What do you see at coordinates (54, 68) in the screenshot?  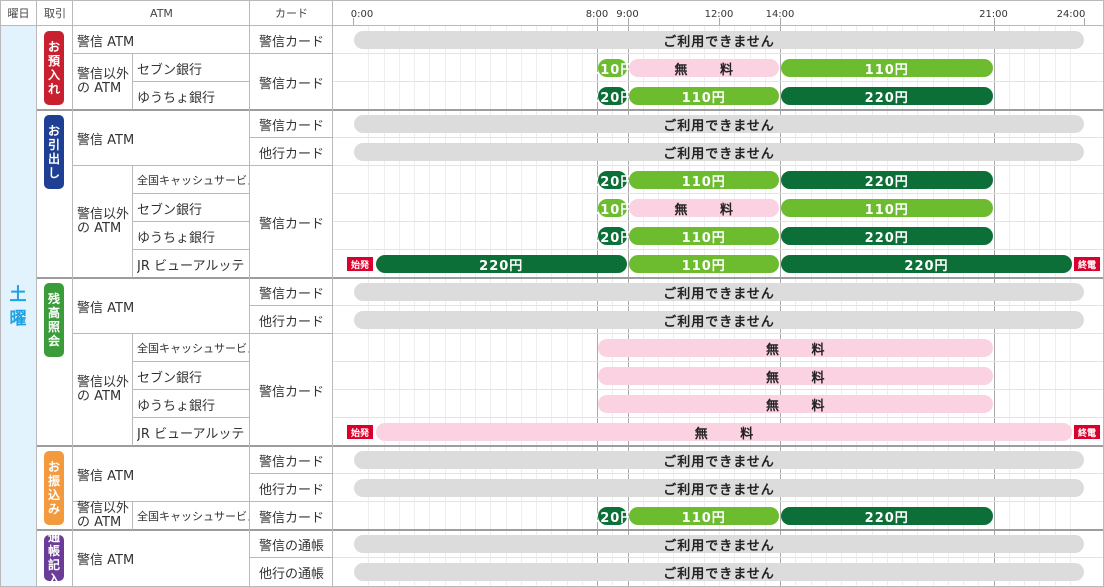 I see `category-badge: お預入れ` at bounding box center [54, 68].